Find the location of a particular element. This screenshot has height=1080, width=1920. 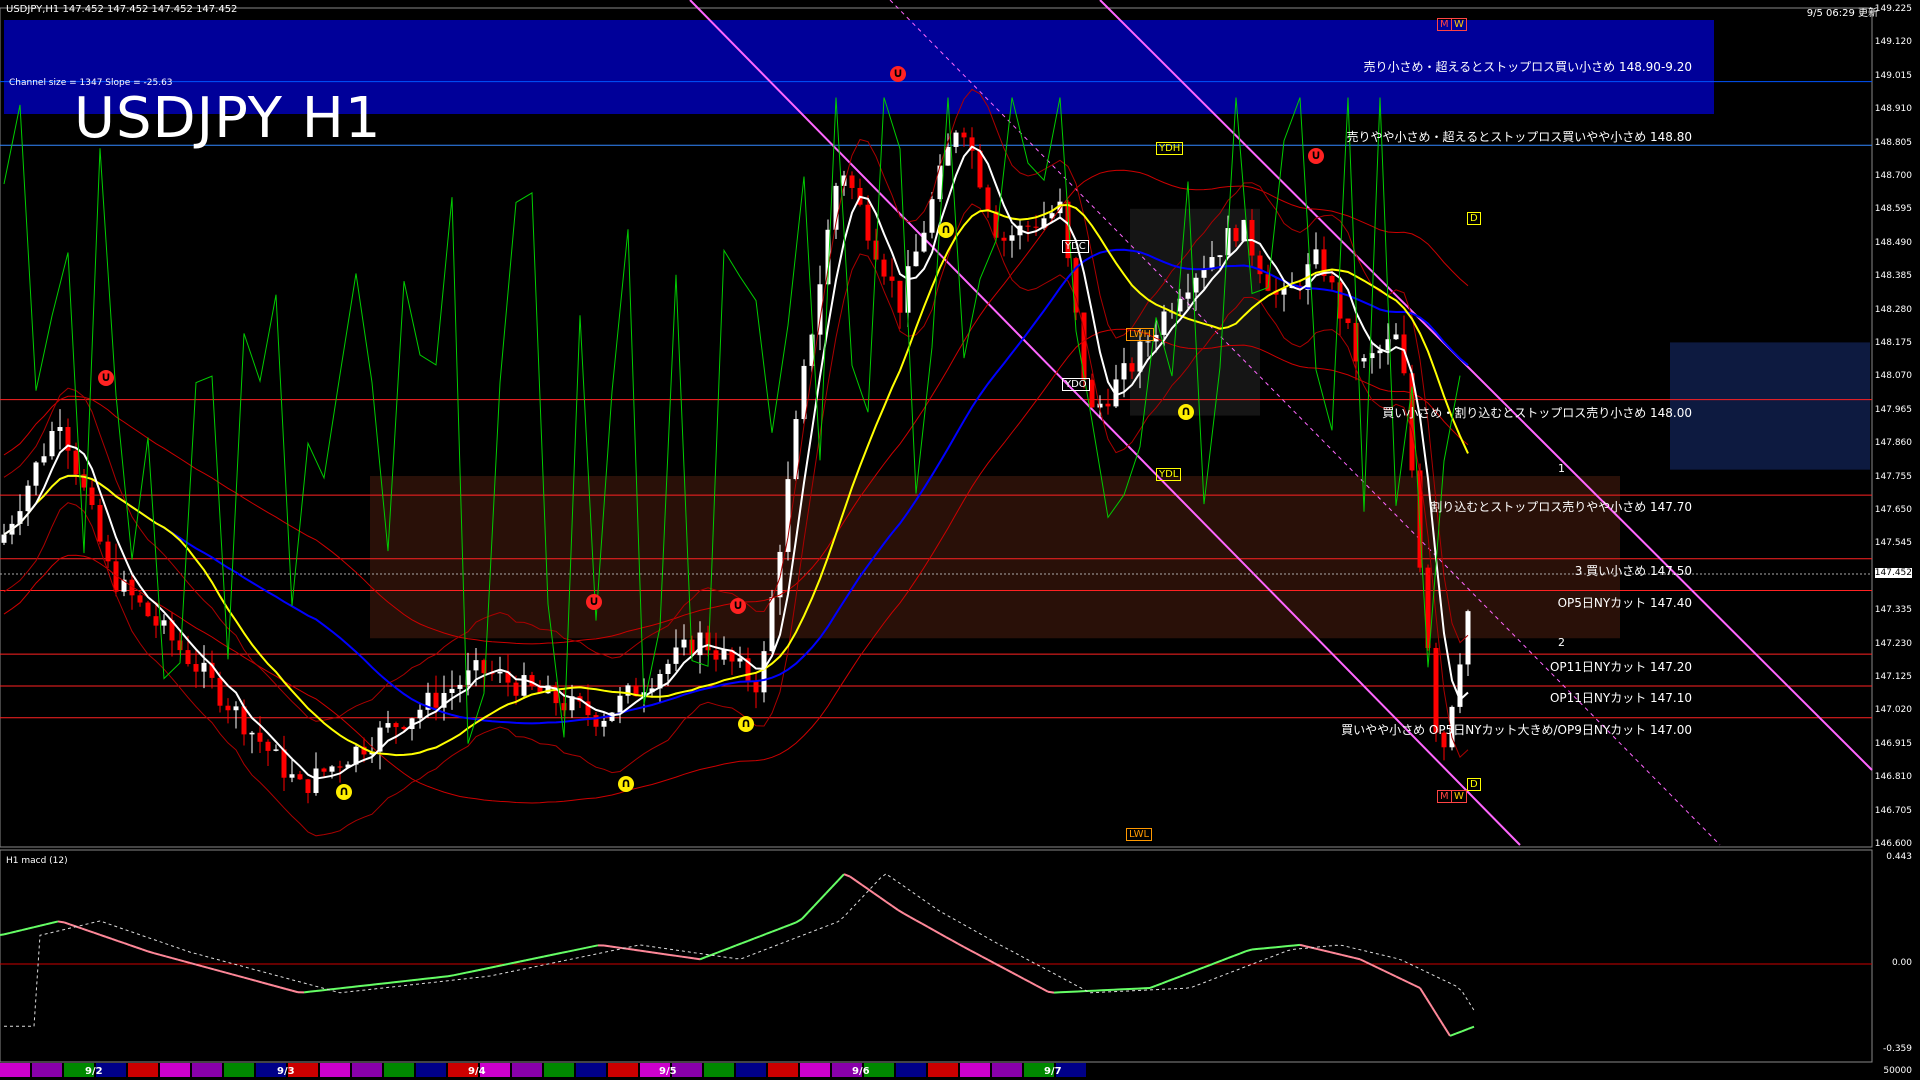

price-tick-label: 147.020 is located at coordinates (1893, 710).